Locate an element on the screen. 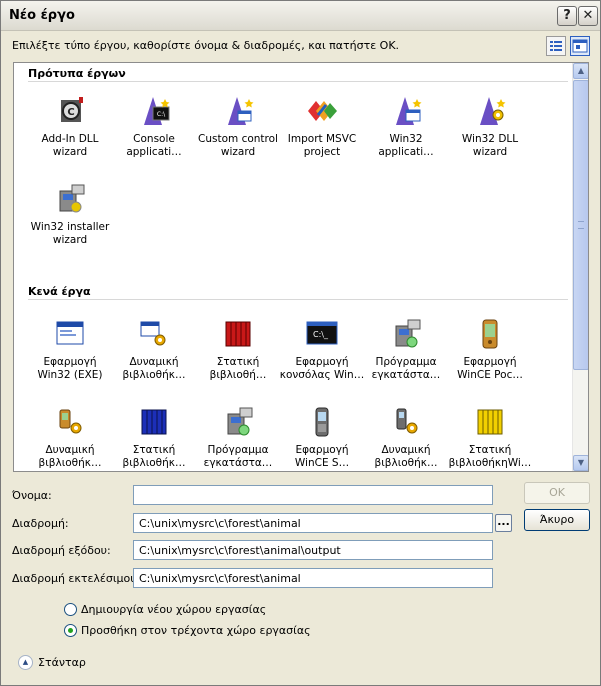 The height and width of the screenshot is (686, 601). template-item: C Add-In DLL wizard is located at coordinates (70, 133).